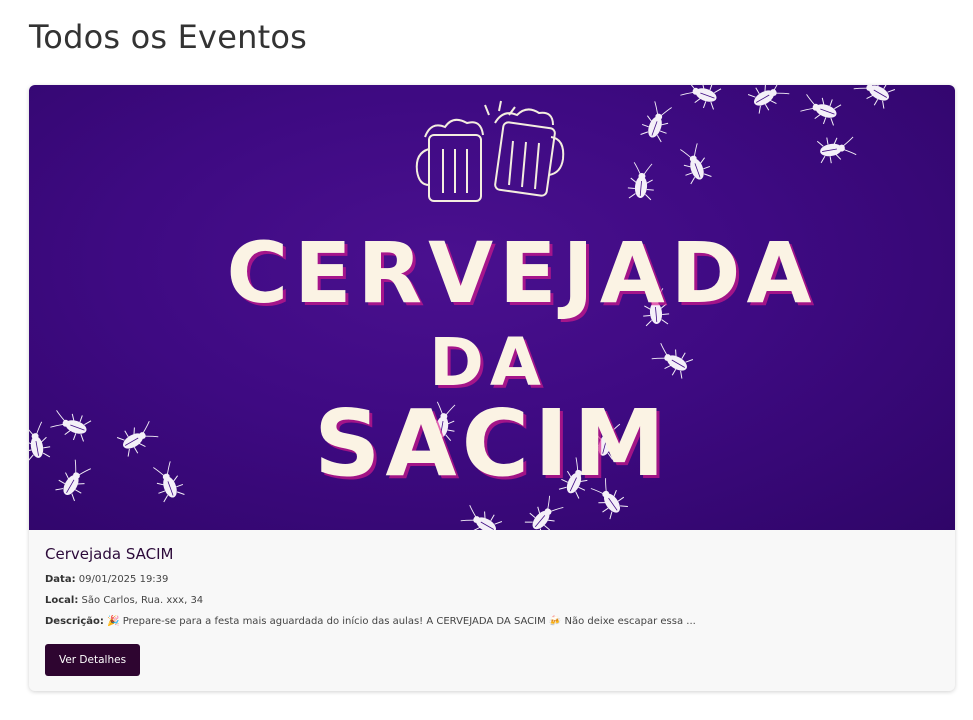  Describe the element at coordinates (92, 660) in the screenshot. I see `view-details-button: Ver Detalhes` at that location.